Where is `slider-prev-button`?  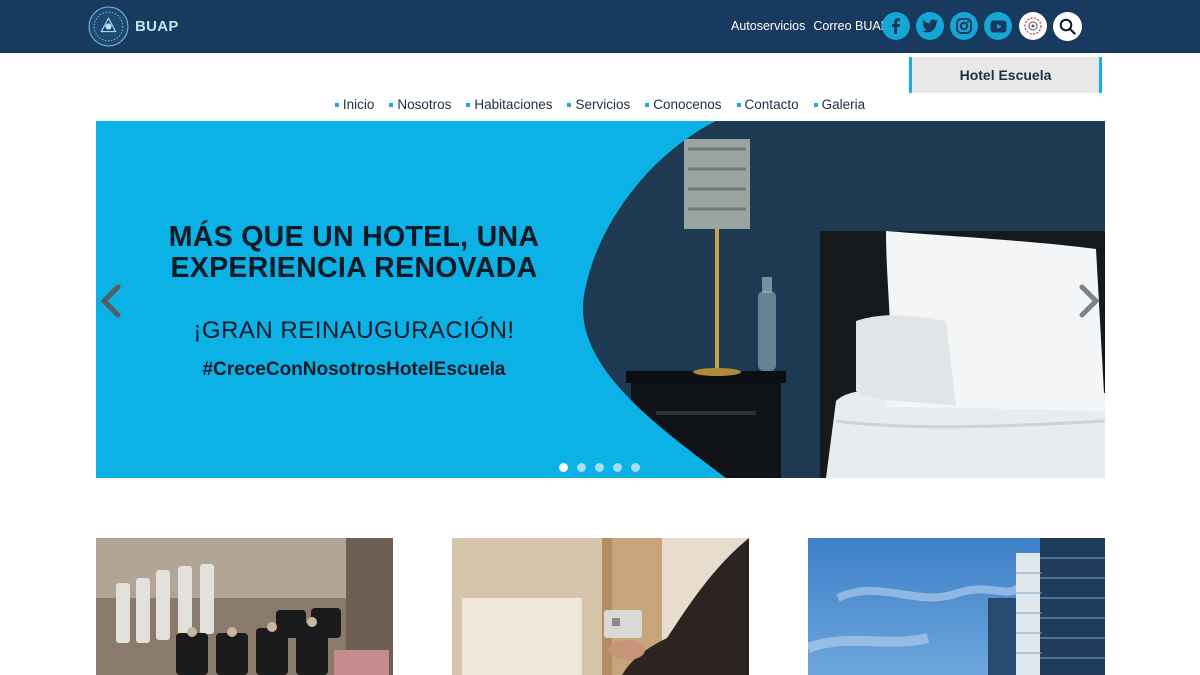 slider-prev-button is located at coordinates (110, 301).